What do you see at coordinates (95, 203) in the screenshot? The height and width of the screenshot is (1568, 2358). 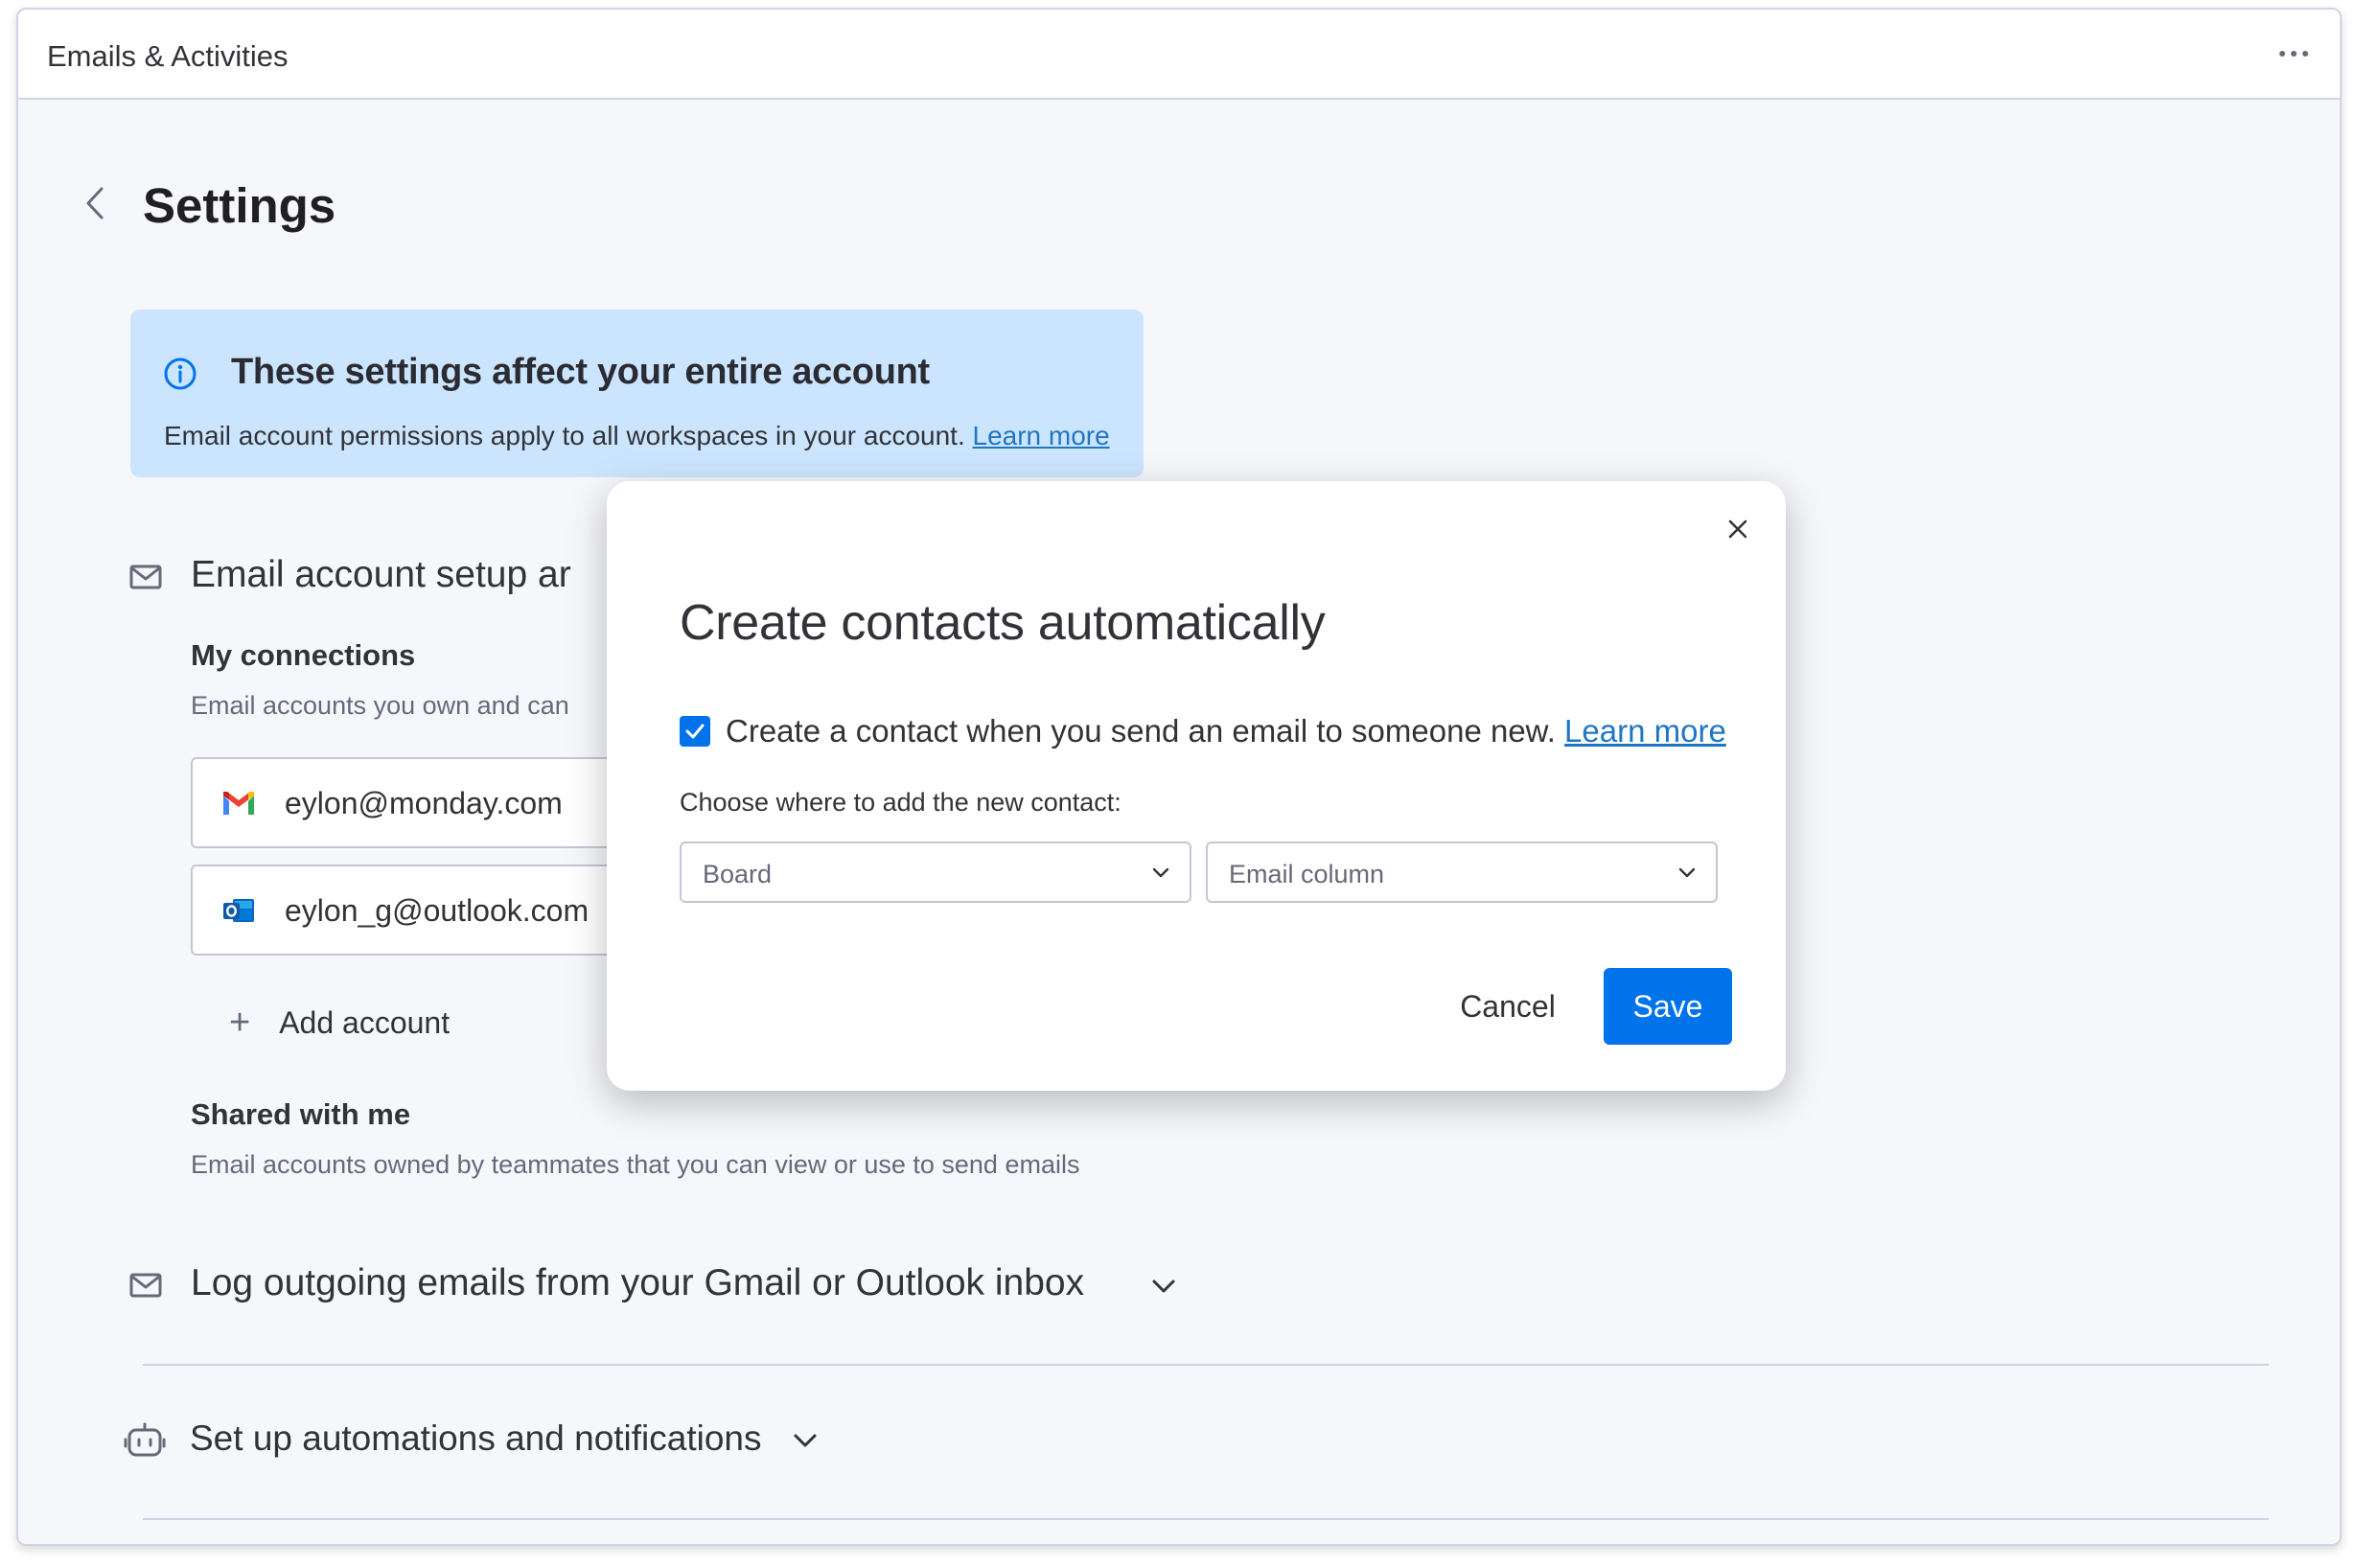 I see `back-arrow-icon` at bounding box center [95, 203].